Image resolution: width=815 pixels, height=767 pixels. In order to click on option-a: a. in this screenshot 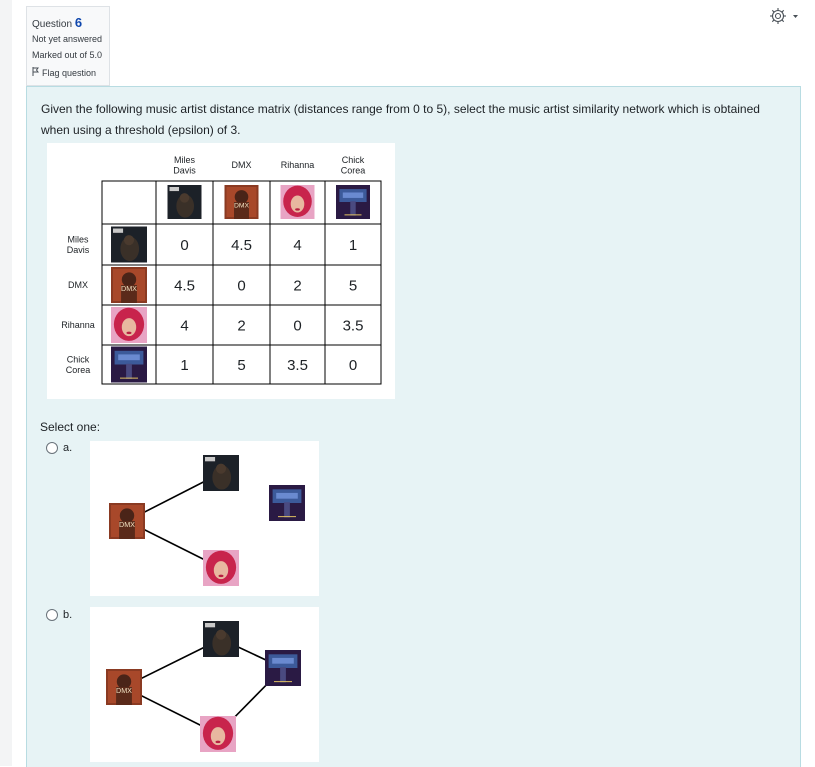, I will do `click(59, 448)`.